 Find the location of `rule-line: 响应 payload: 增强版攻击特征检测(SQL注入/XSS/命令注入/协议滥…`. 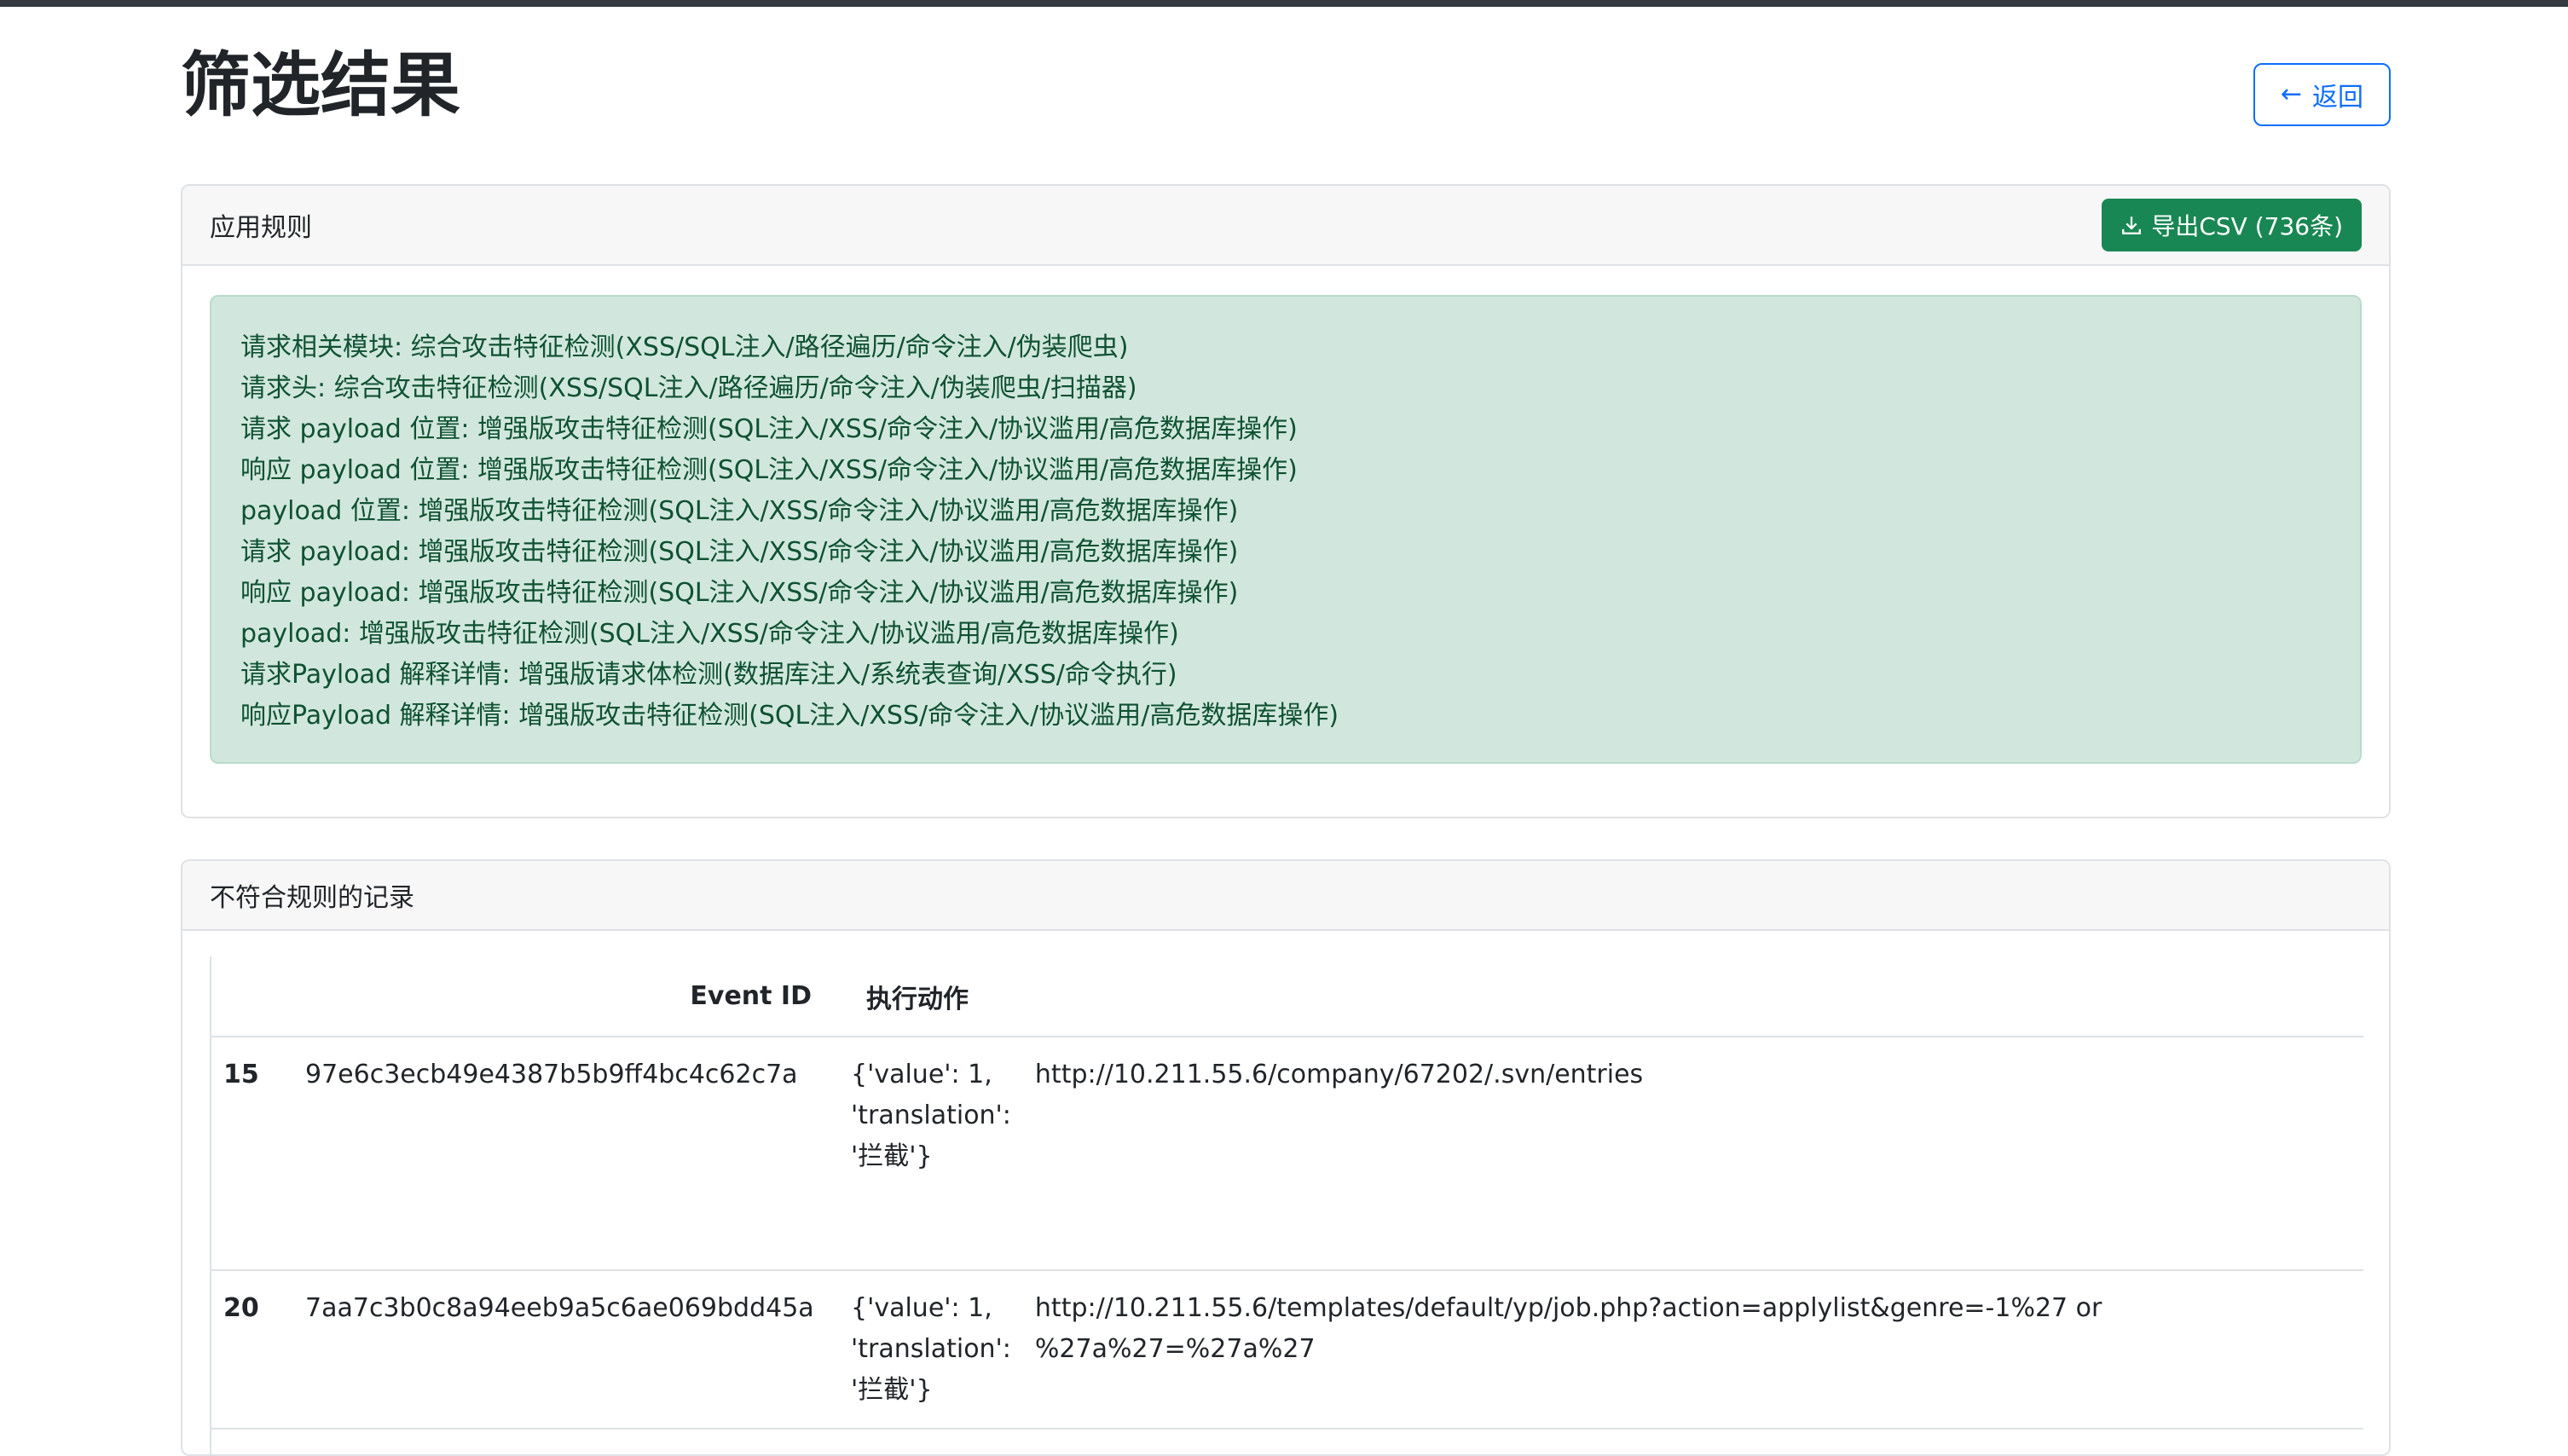

rule-line: 响应 payload: 增强版攻击特征检测(SQL注入/XSS/命令注入/协议滥… is located at coordinates (740, 593).